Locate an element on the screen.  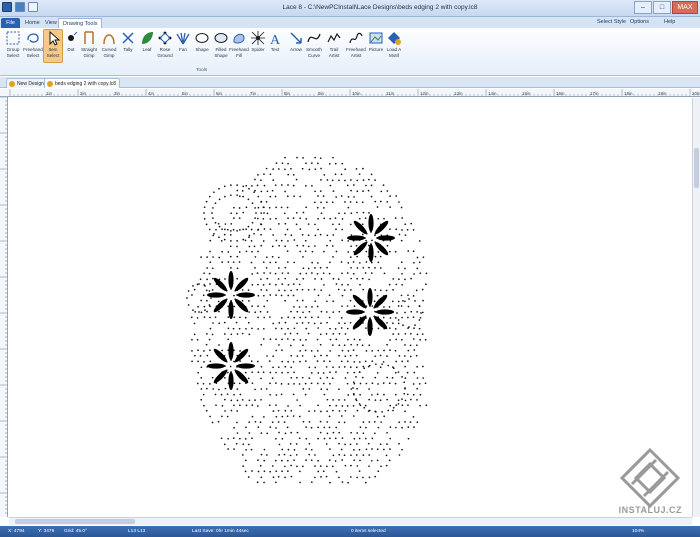
curved-gimp-tool-button: Curved Gimp is located at coordinates (109, 44).